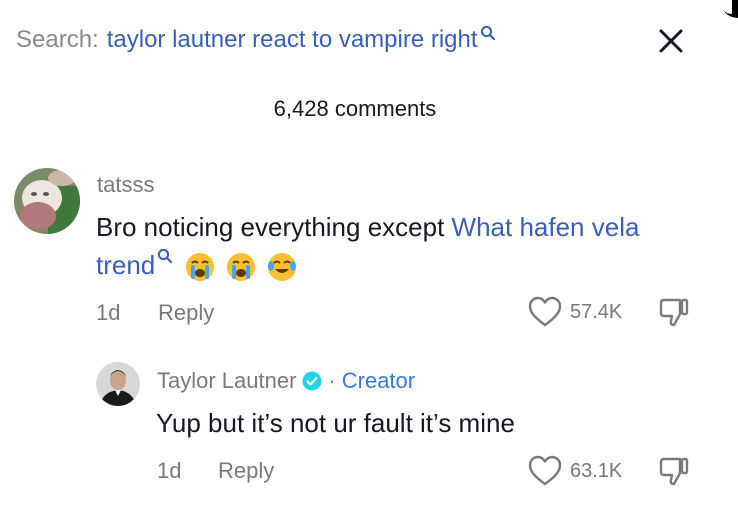 Image resolution: width=738 pixels, height=510 pixels. I want to click on comment-text: Yup but it’s not ur fault it’s mine, so click(335, 423).